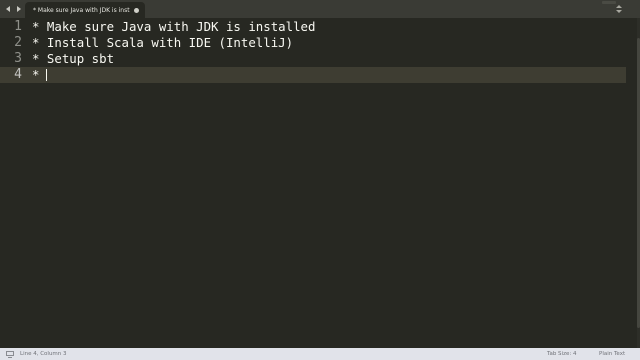 This screenshot has height=360, width=640. I want to click on arrow-left-icon, so click(8, 9).